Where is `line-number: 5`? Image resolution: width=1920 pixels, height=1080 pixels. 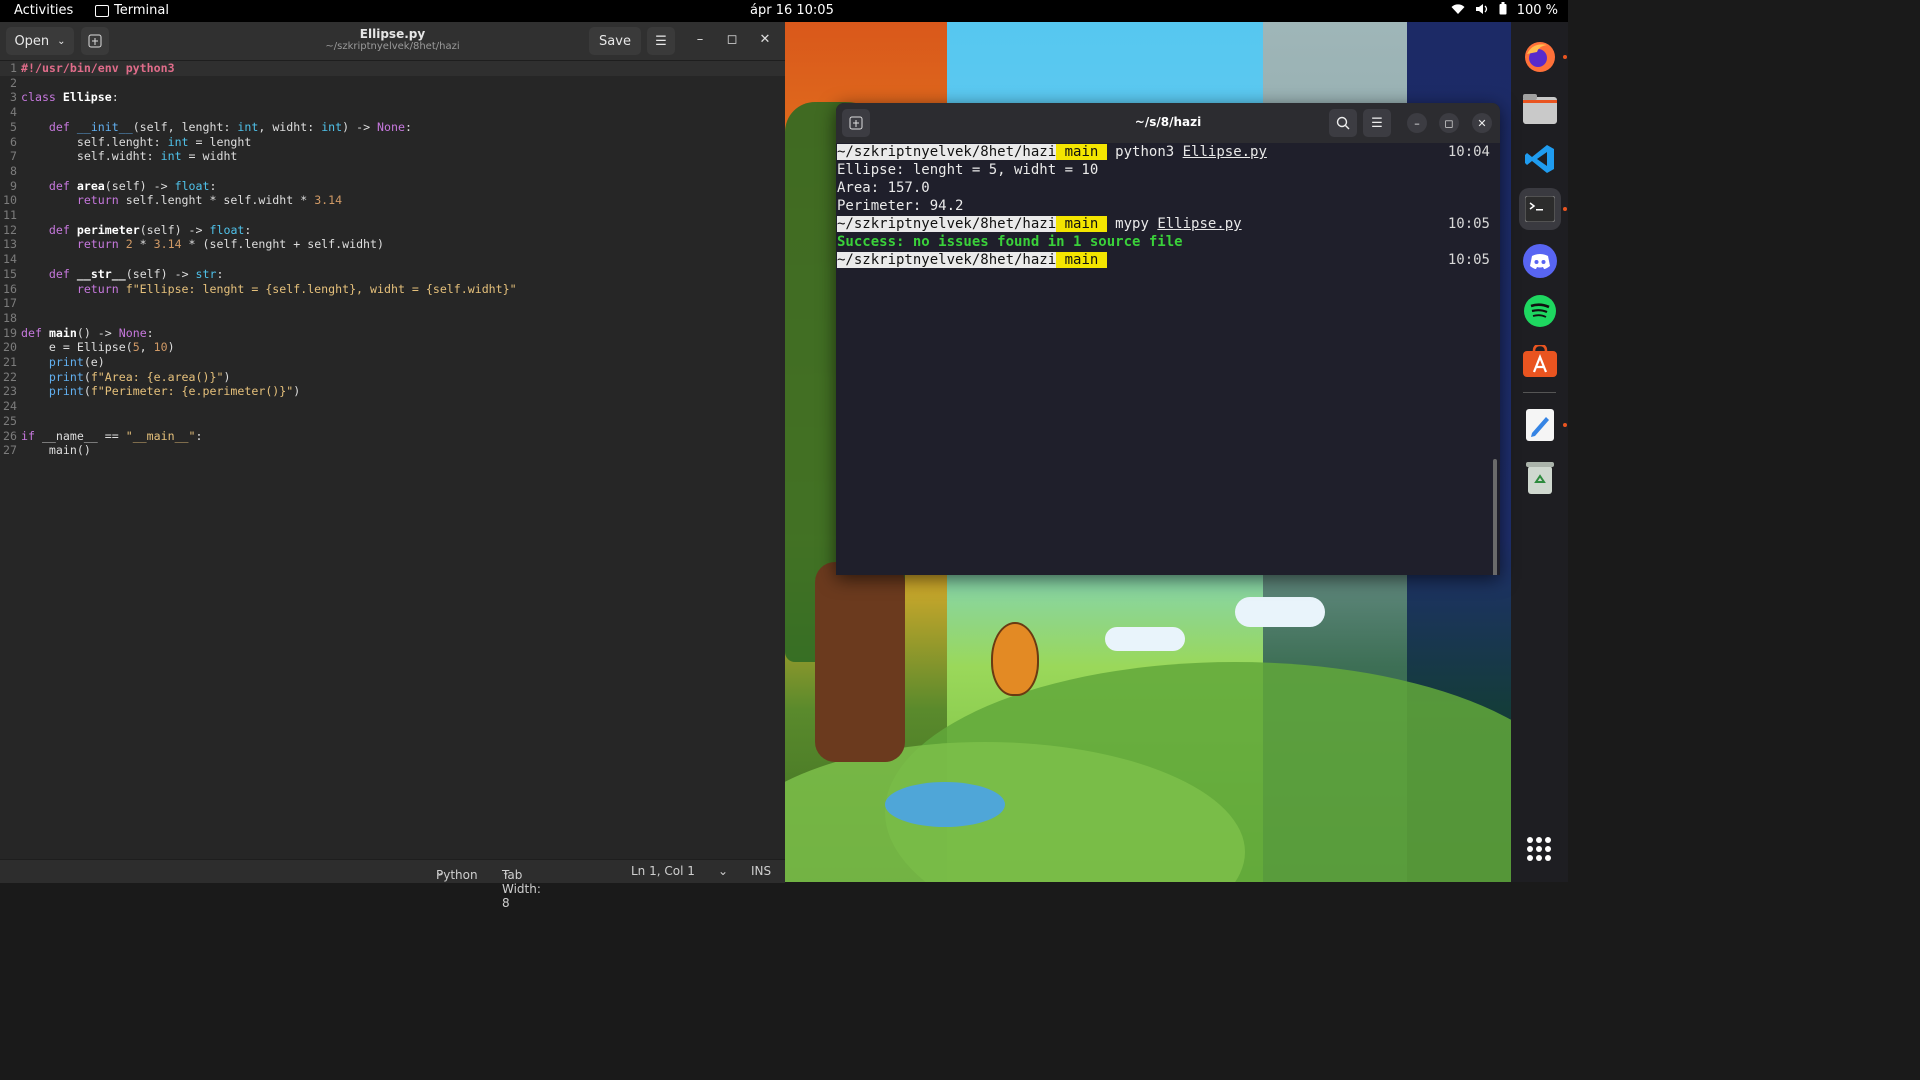
line-number: 5 is located at coordinates (13, 126).